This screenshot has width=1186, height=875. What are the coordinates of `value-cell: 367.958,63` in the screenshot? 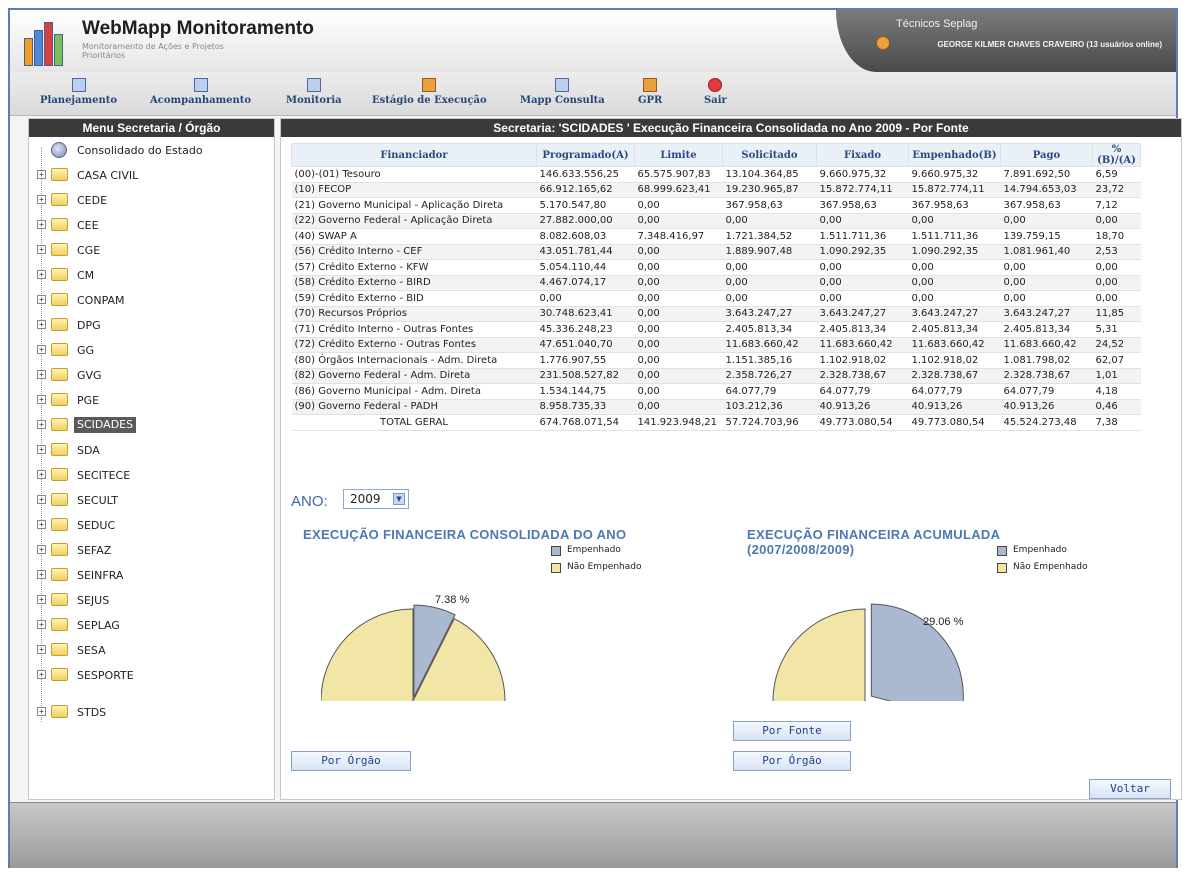 It's located at (862, 205).